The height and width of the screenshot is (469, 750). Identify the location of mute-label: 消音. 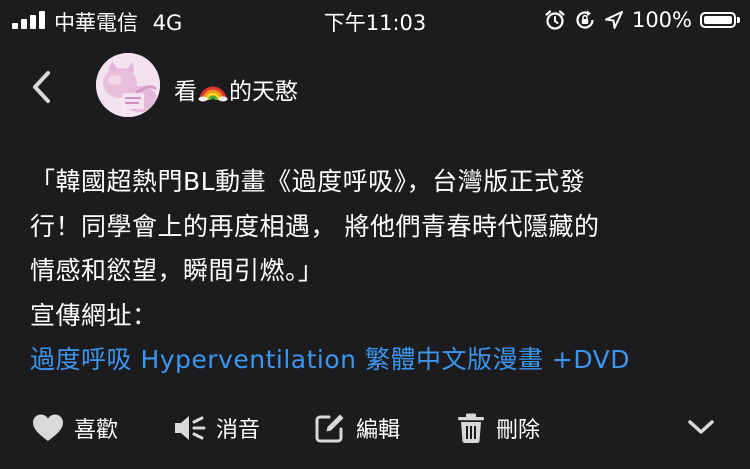
(238, 430).